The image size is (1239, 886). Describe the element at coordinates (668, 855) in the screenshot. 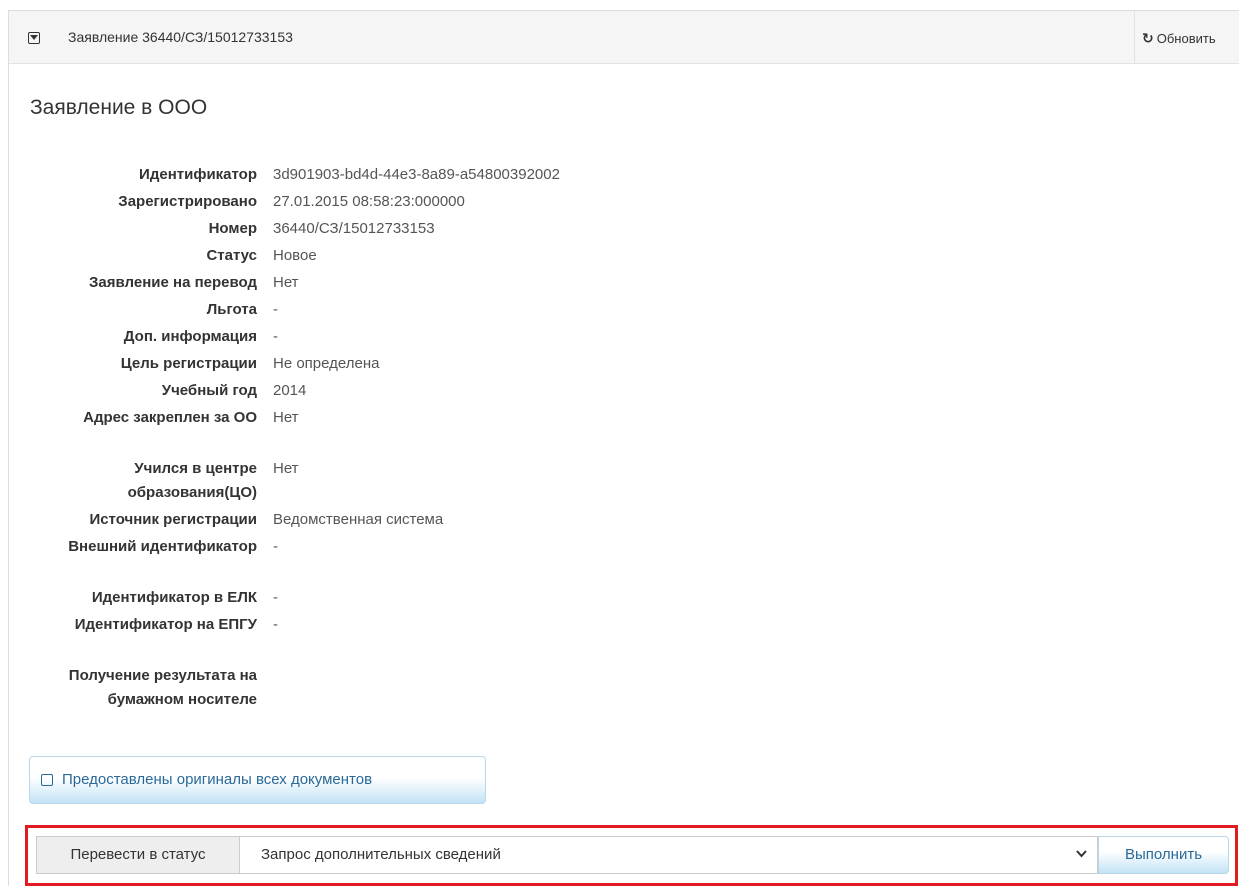

I see `status-select: Запрос дополнительных сведений` at that location.